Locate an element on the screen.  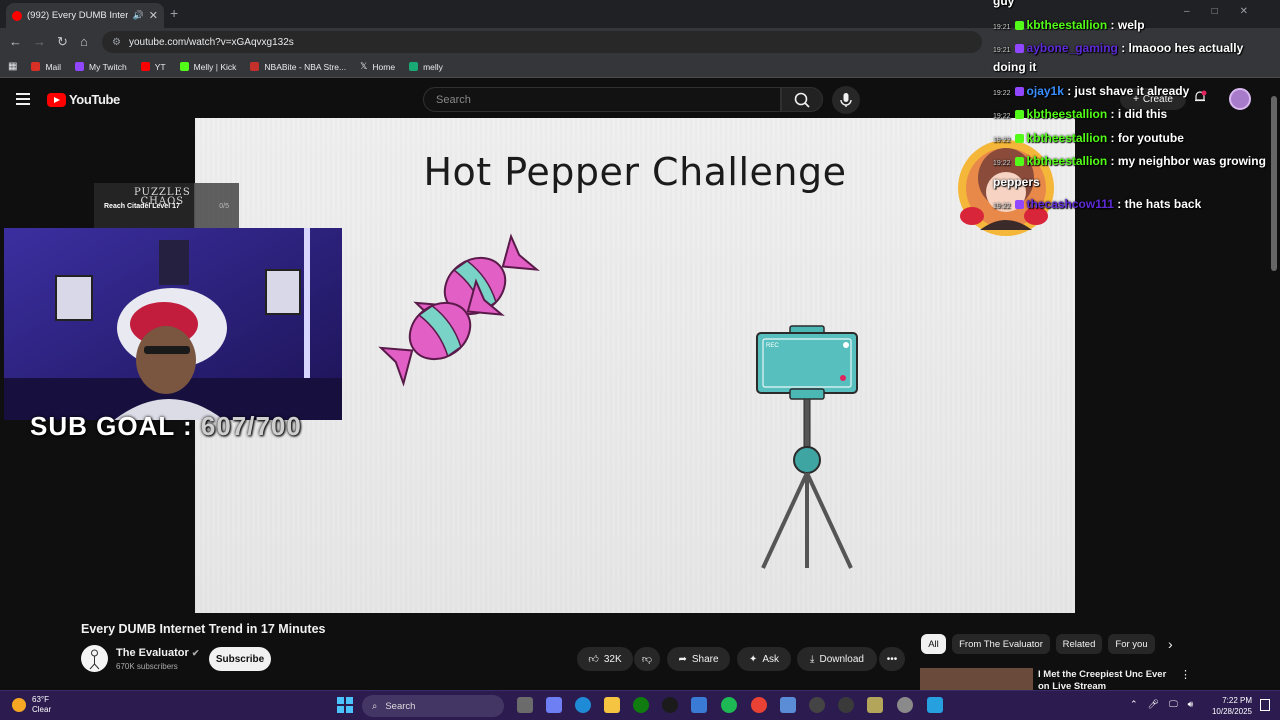
back-icon: ← is located at coordinates (15, 41).